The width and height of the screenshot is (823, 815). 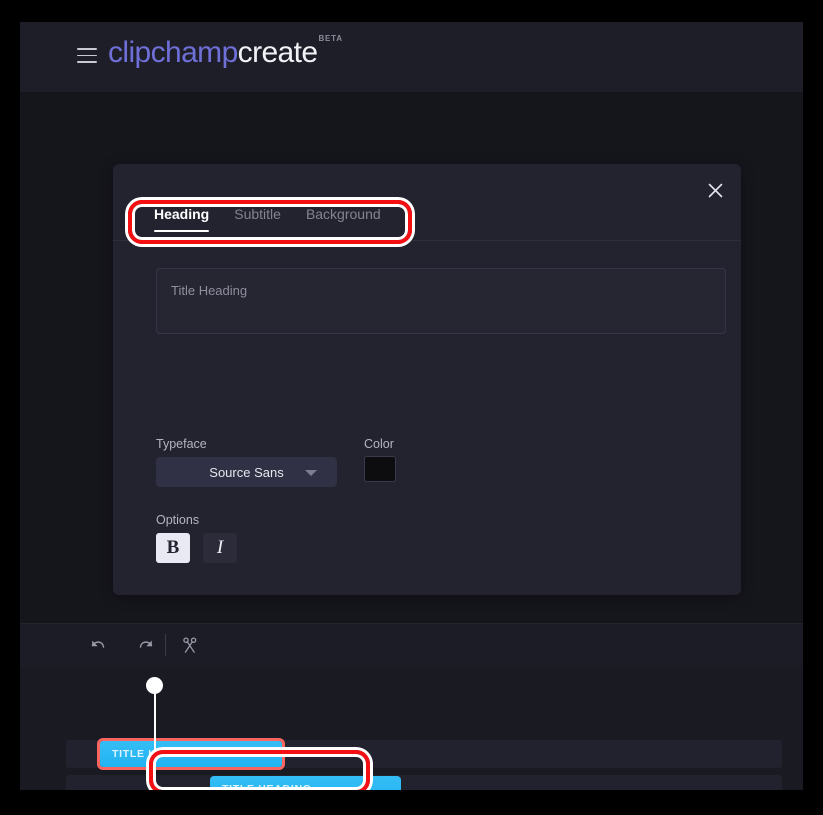 What do you see at coordinates (379, 444) in the screenshot?
I see `color-label: Color` at bounding box center [379, 444].